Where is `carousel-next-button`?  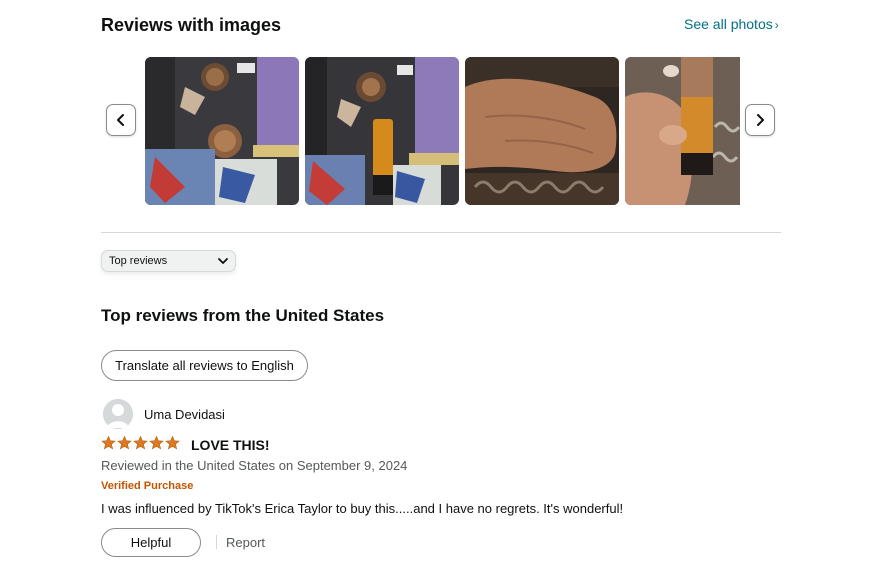
carousel-next-button is located at coordinates (760, 120).